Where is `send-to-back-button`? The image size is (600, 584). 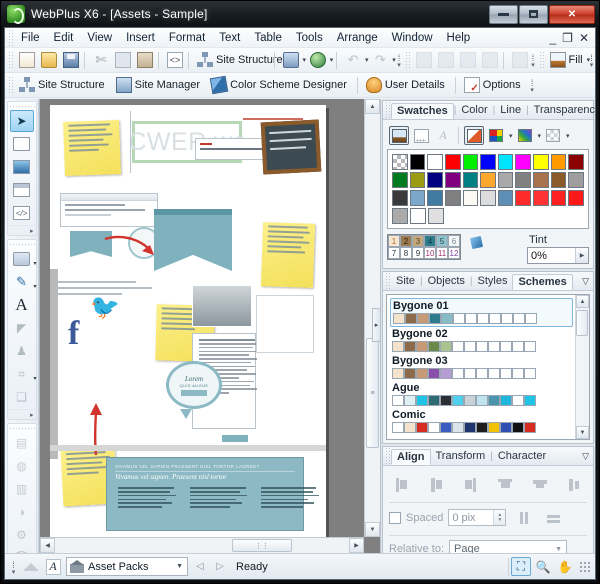 send-to-back-button is located at coordinates (488, 60).